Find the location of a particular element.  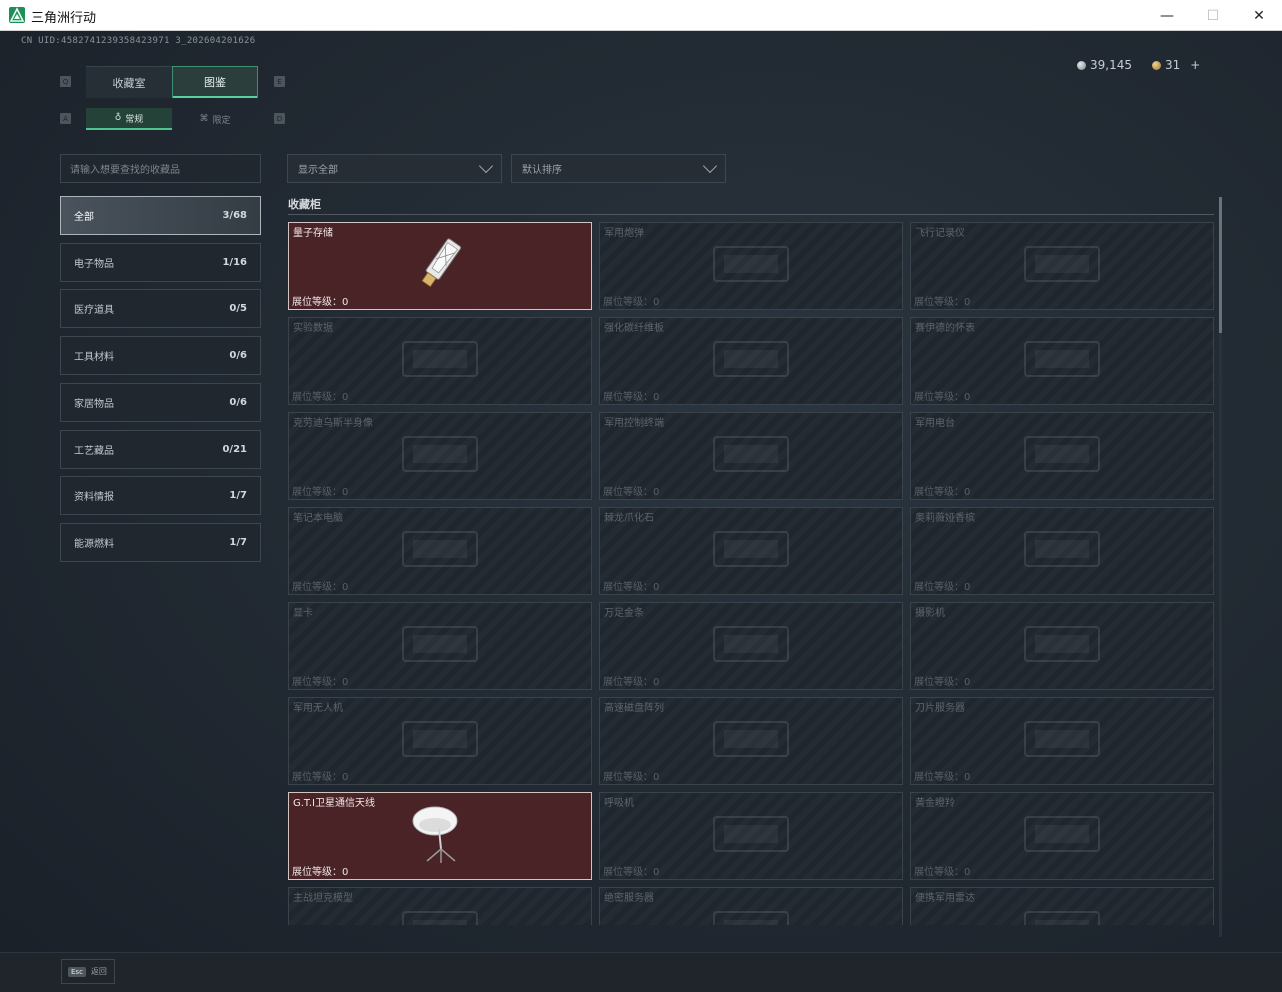

collection-item-card: 便携军用雷达 is located at coordinates (1062, 906).